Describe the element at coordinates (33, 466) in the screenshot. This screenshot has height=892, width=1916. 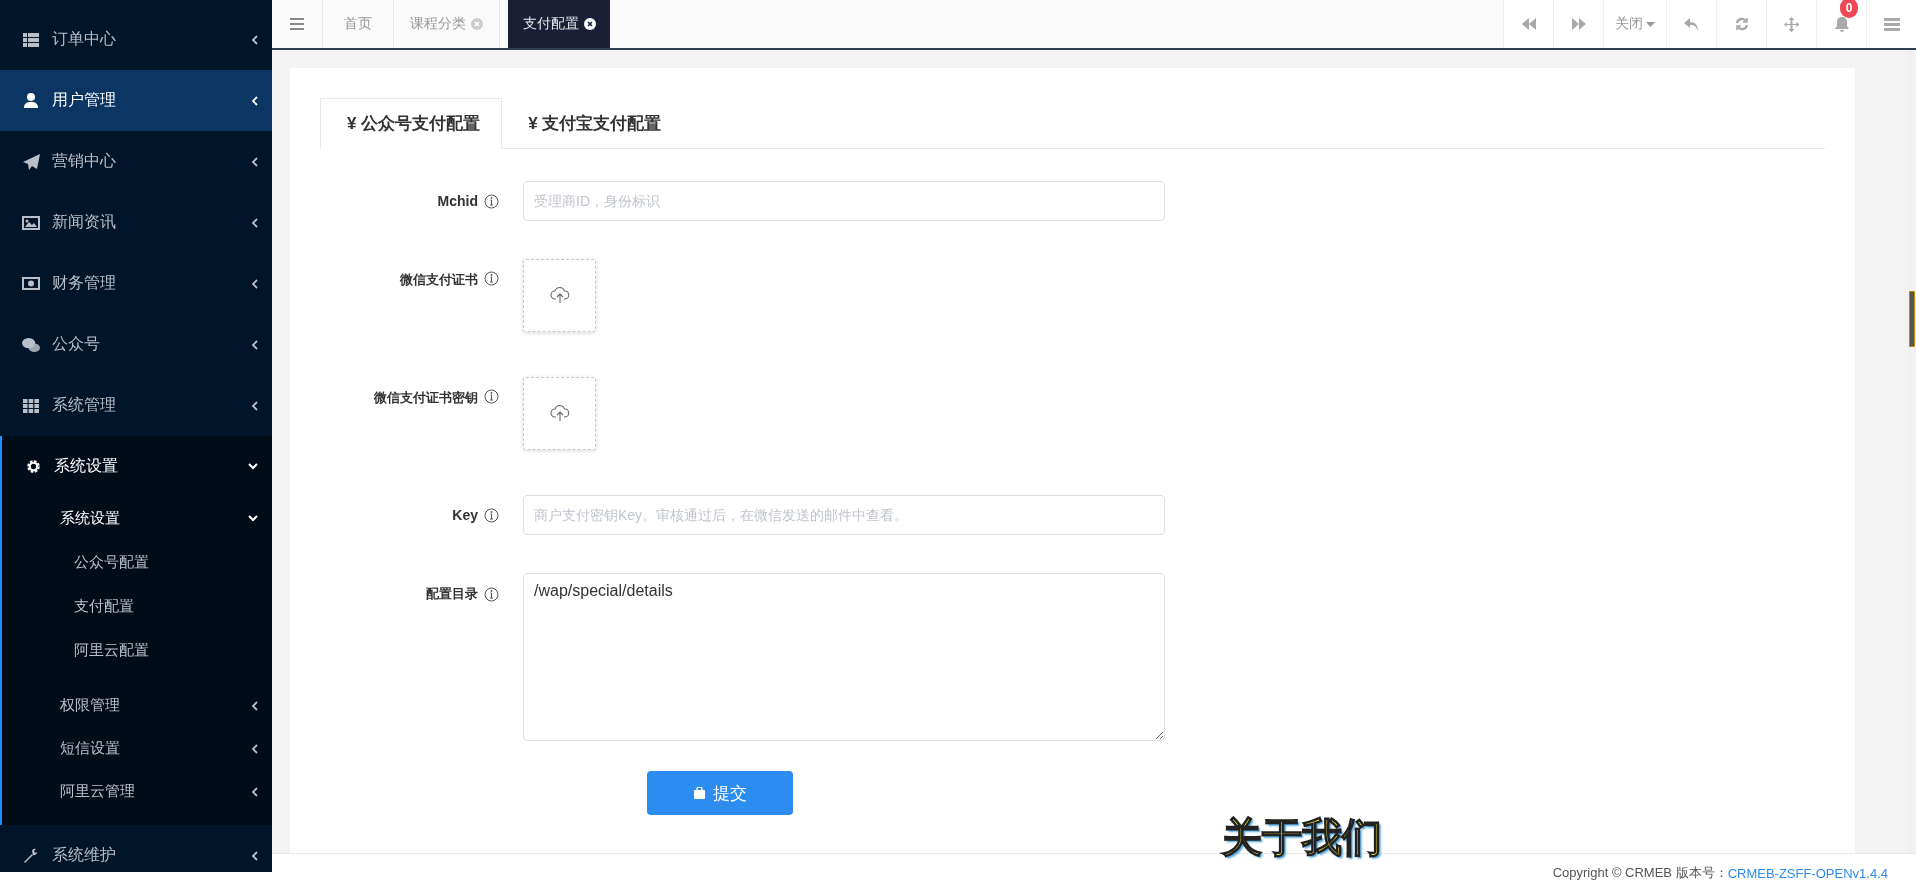
I see `settings-icon` at that location.